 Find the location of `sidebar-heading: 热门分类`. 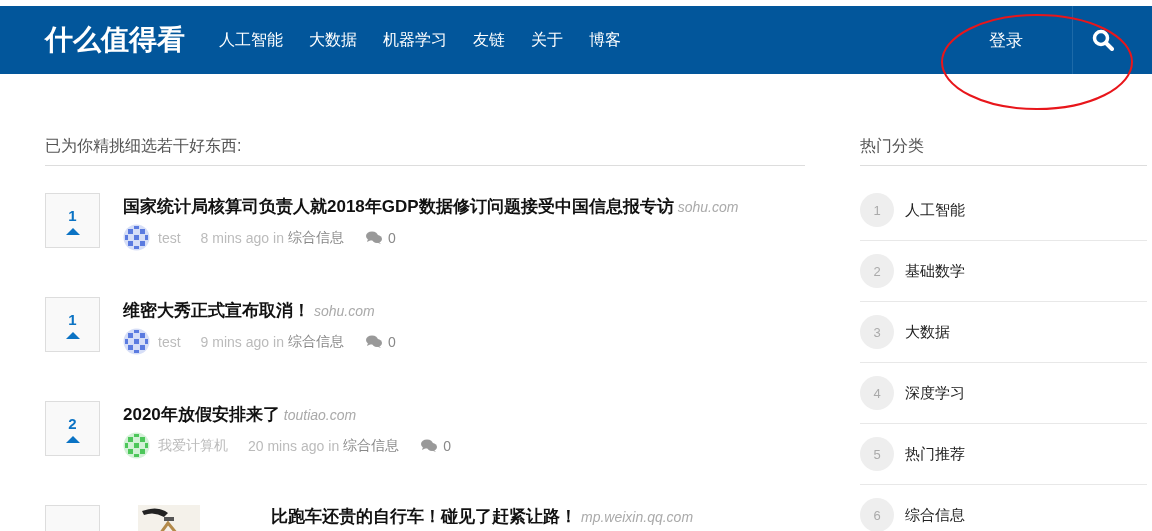

sidebar-heading: 热门分类 is located at coordinates (1003, 151).